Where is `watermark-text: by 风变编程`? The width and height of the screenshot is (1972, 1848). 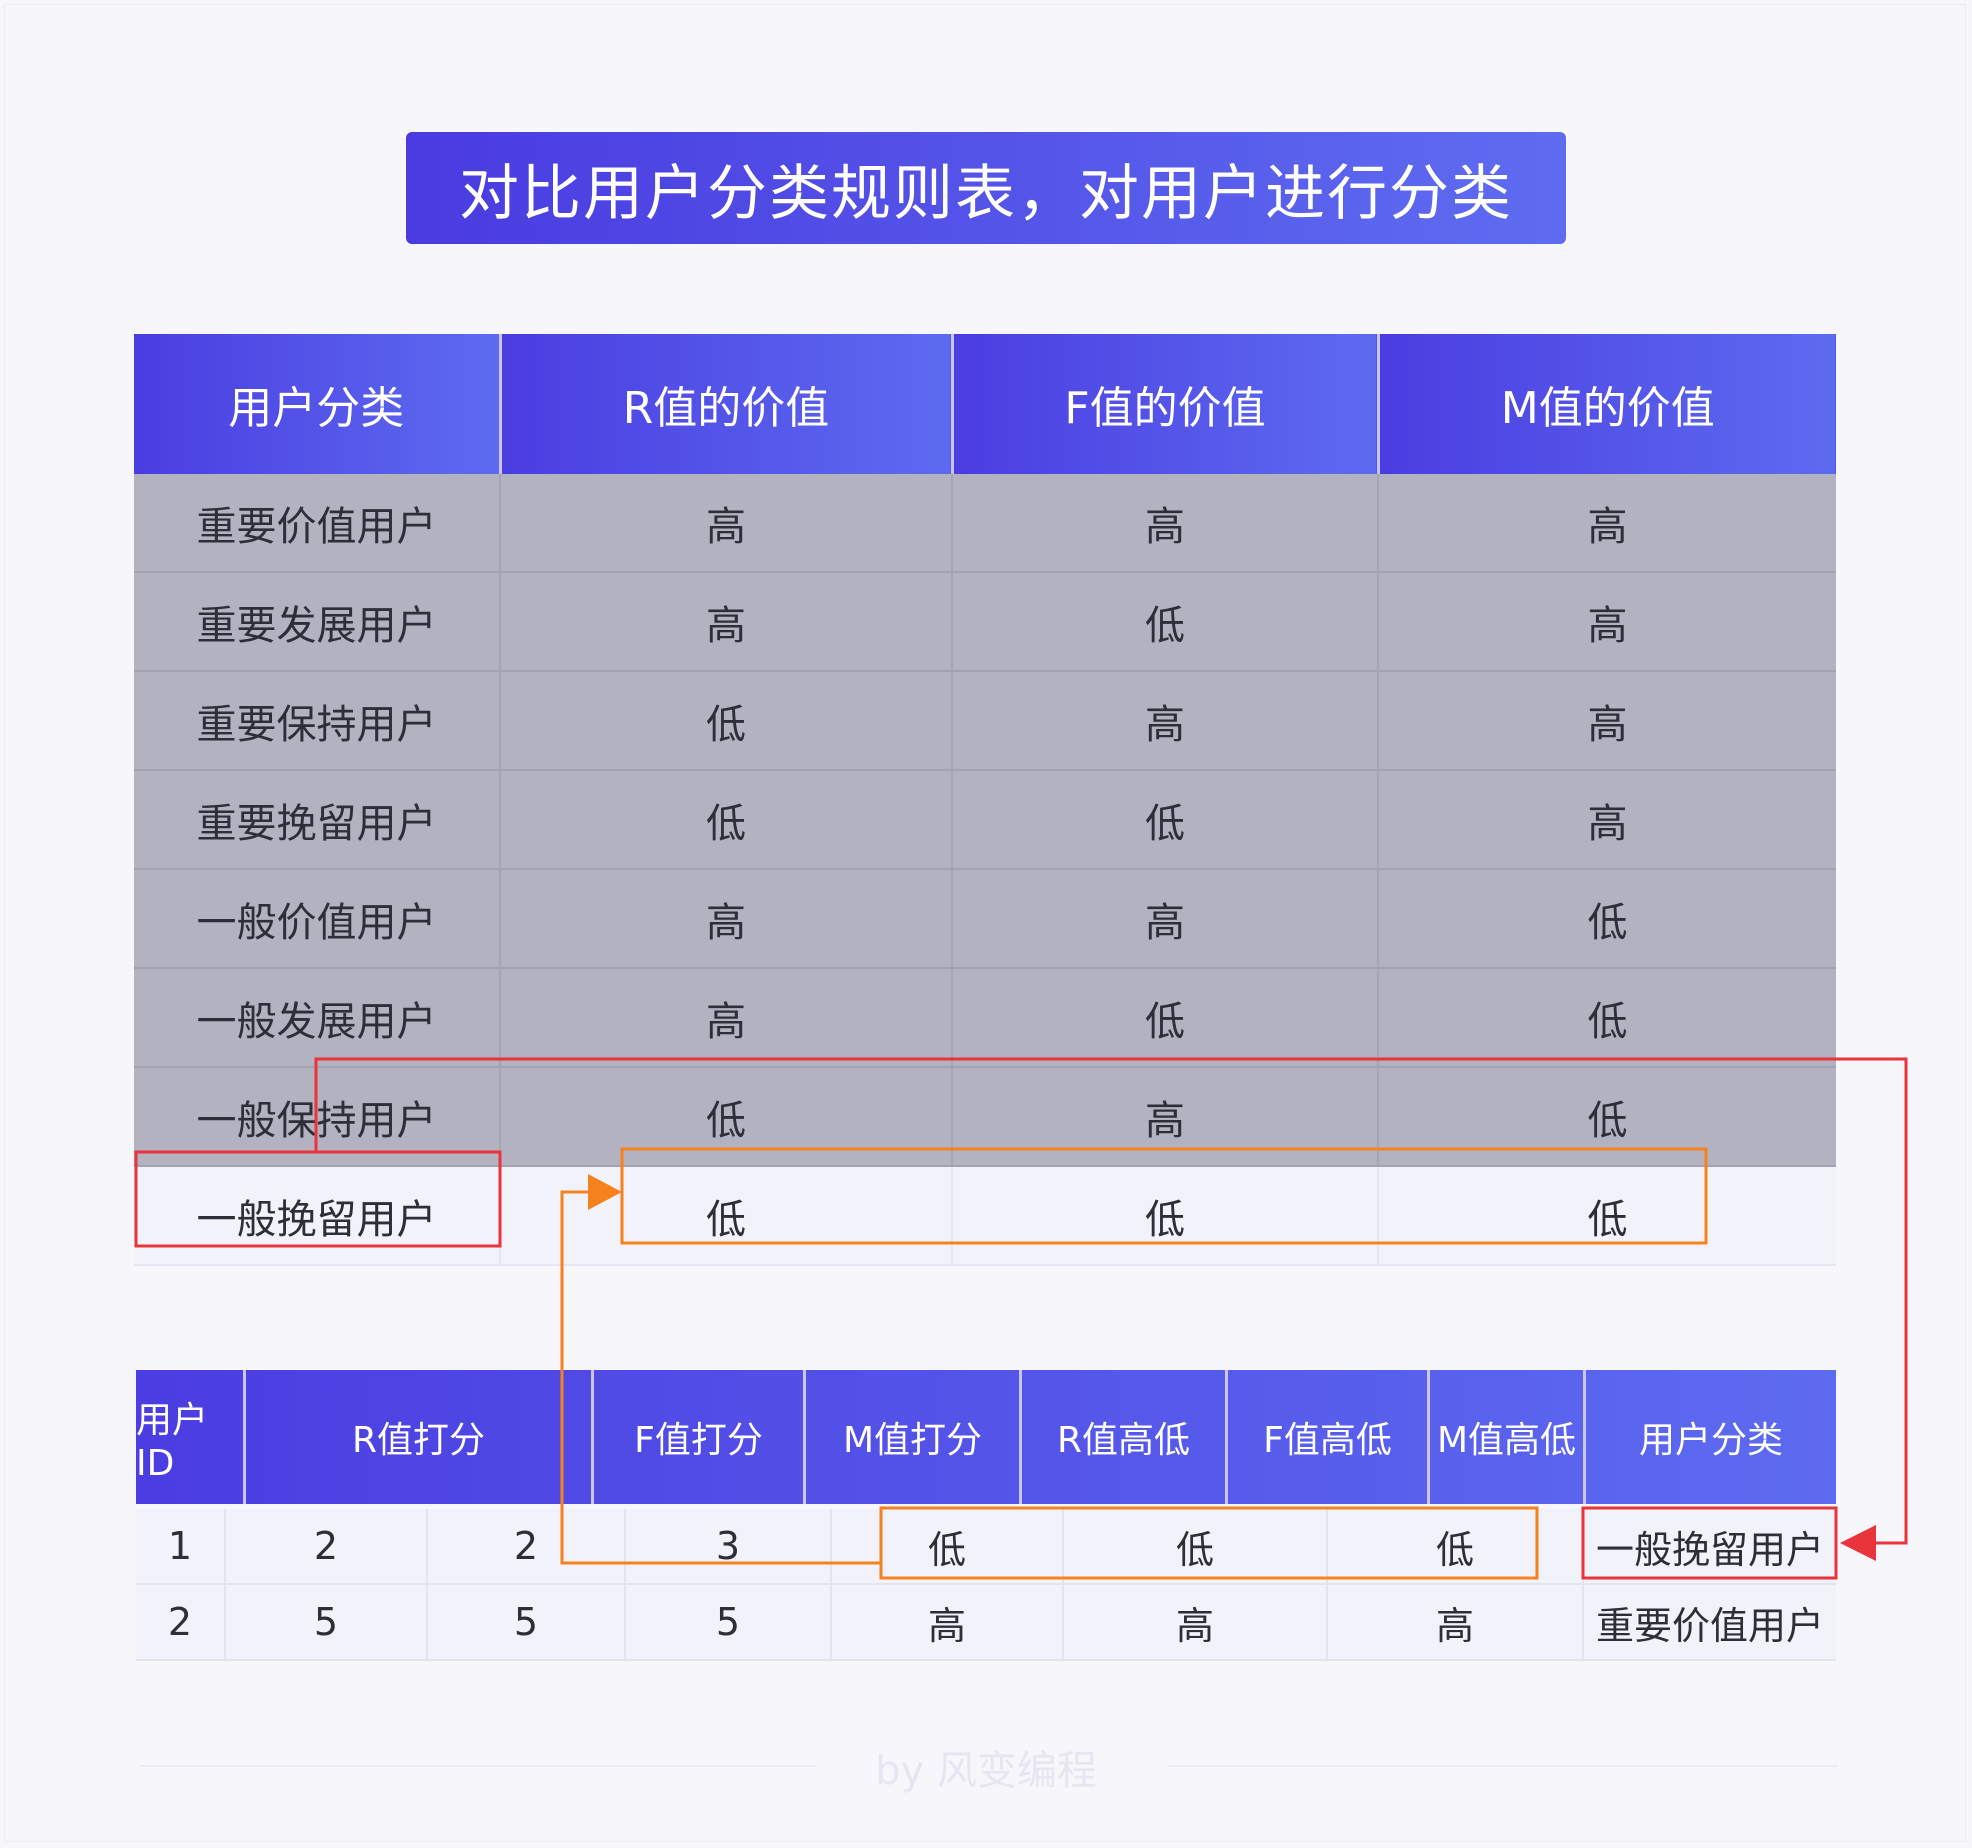
watermark-text: by 风变编程 is located at coordinates (986, 1771).